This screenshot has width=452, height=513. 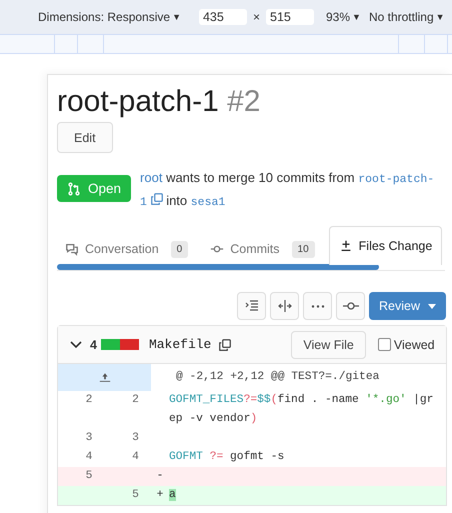 I want to click on commit-button, so click(x=350, y=306).